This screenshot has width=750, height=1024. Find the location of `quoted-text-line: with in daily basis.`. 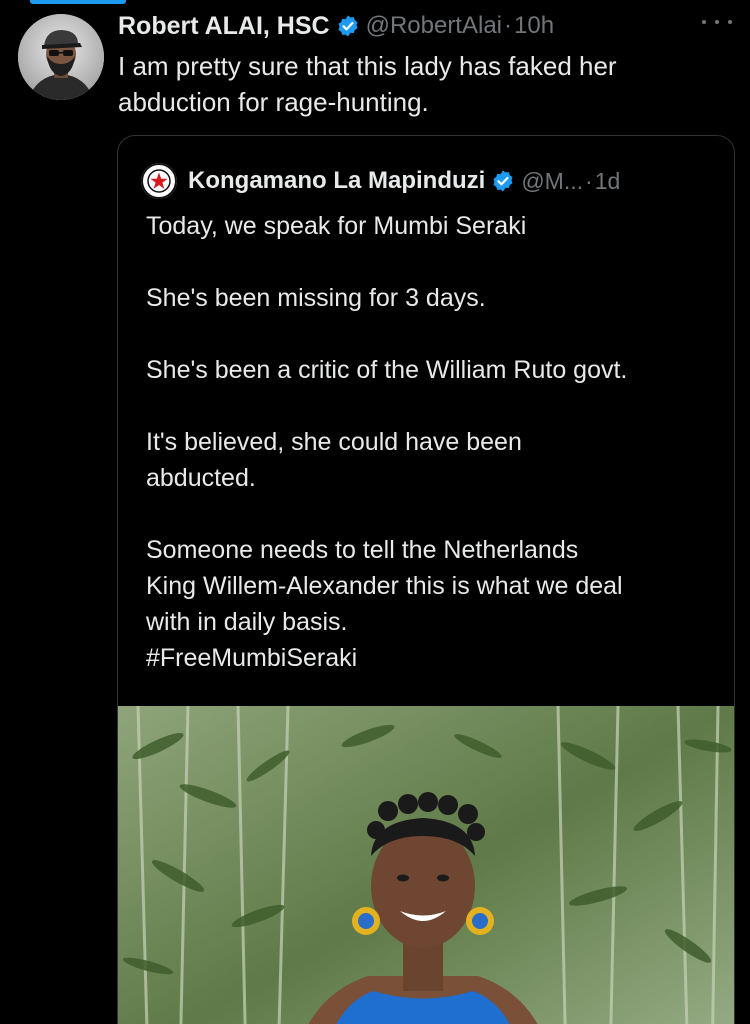

quoted-text-line: with in daily basis. is located at coordinates (247, 622).